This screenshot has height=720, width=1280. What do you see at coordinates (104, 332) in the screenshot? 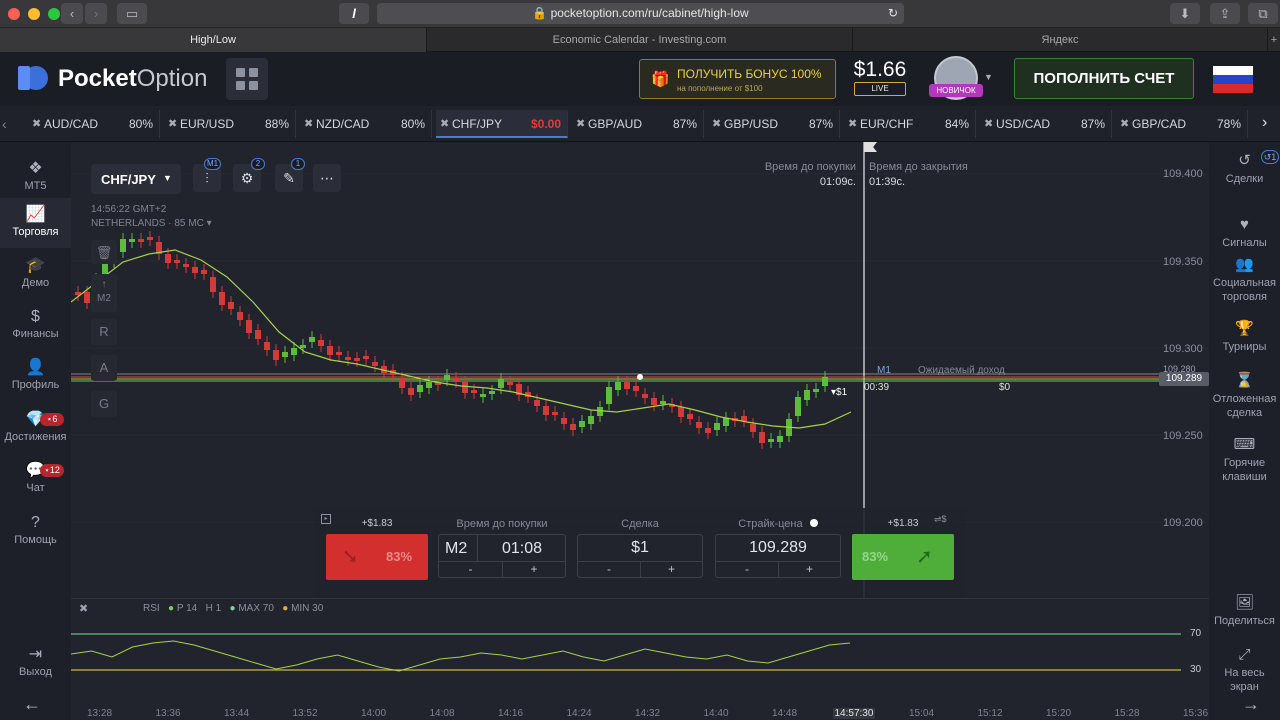
I see `side-tool-r: R` at bounding box center [104, 332].